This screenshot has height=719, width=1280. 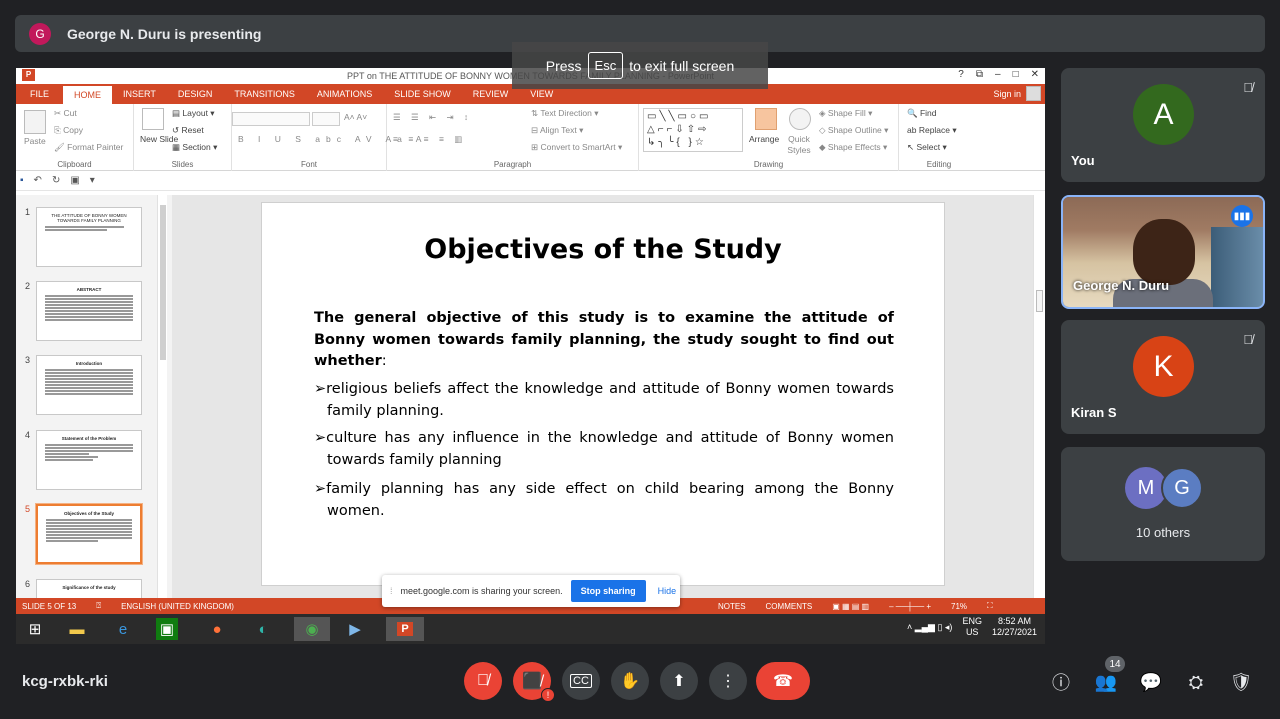 I want to click on clock: 8:52 AM 12/27/2021, so click(x=1014, y=627).